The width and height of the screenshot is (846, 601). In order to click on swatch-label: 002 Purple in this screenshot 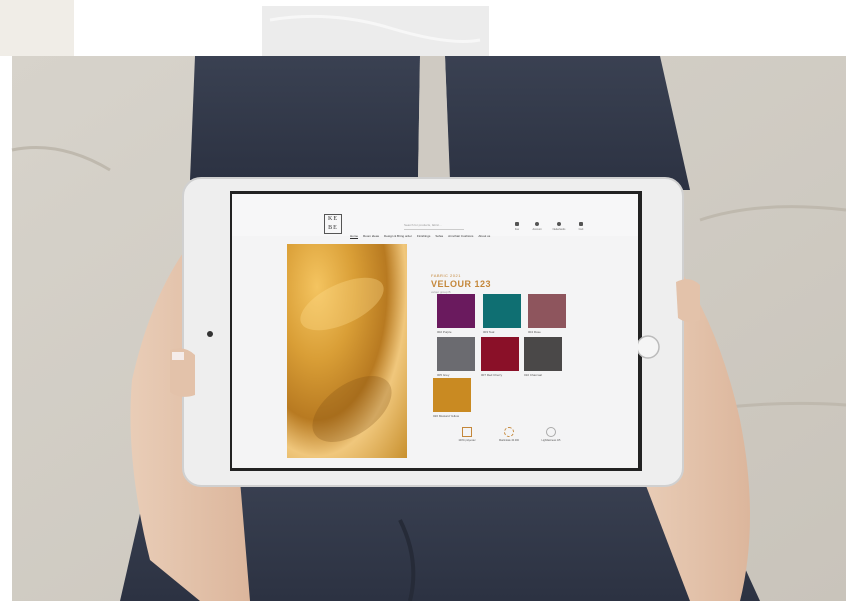, I will do `click(444, 332)`.